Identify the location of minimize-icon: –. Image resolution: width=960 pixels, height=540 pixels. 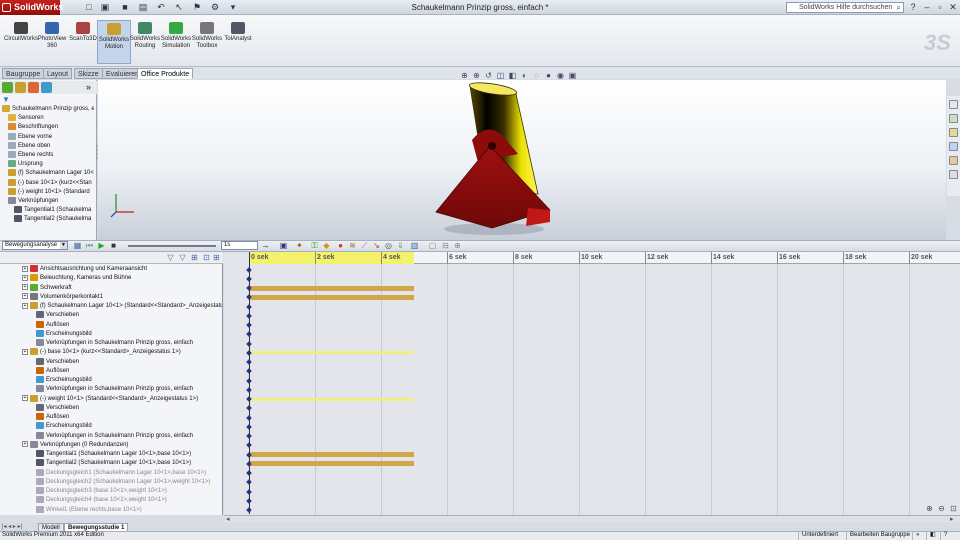
(927, 7).